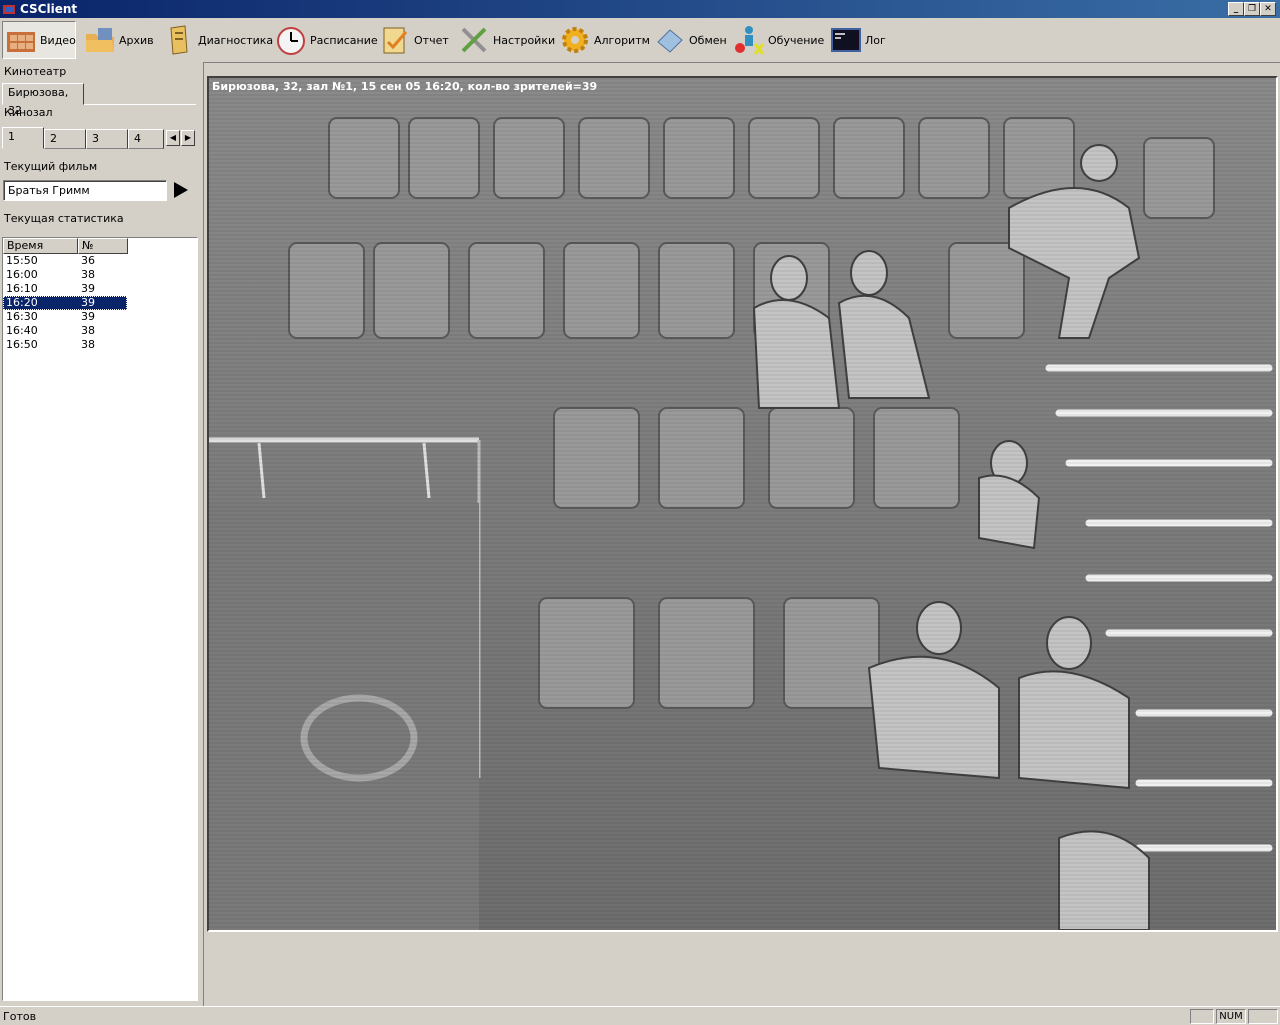  What do you see at coordinates (118, 40) in the screenshot?
I see `toolbar-archive-button: Архив` at bounding box center [118, 40].